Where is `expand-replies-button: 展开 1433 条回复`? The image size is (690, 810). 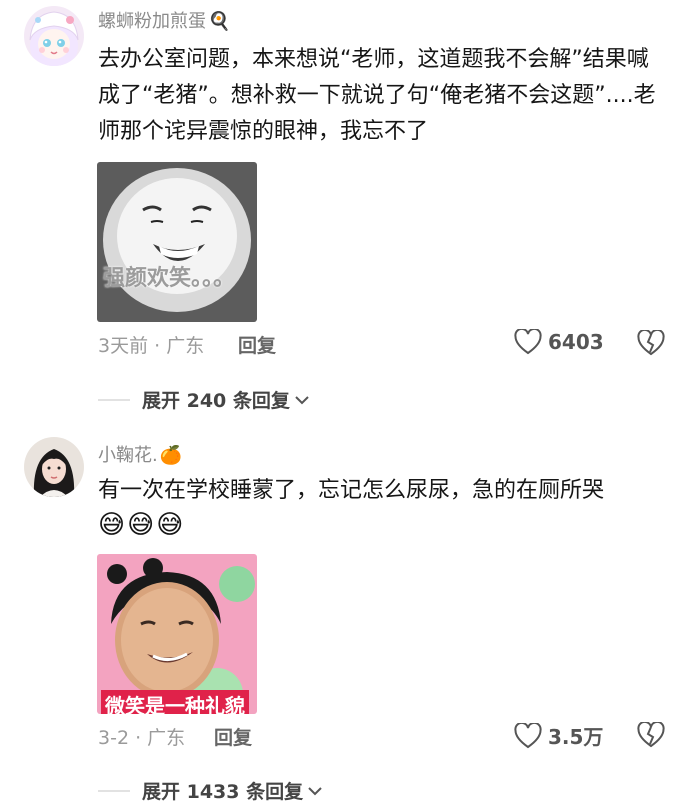
expand-replies-button: 展开 1433 条回复 is located at coordinates (210, 790).